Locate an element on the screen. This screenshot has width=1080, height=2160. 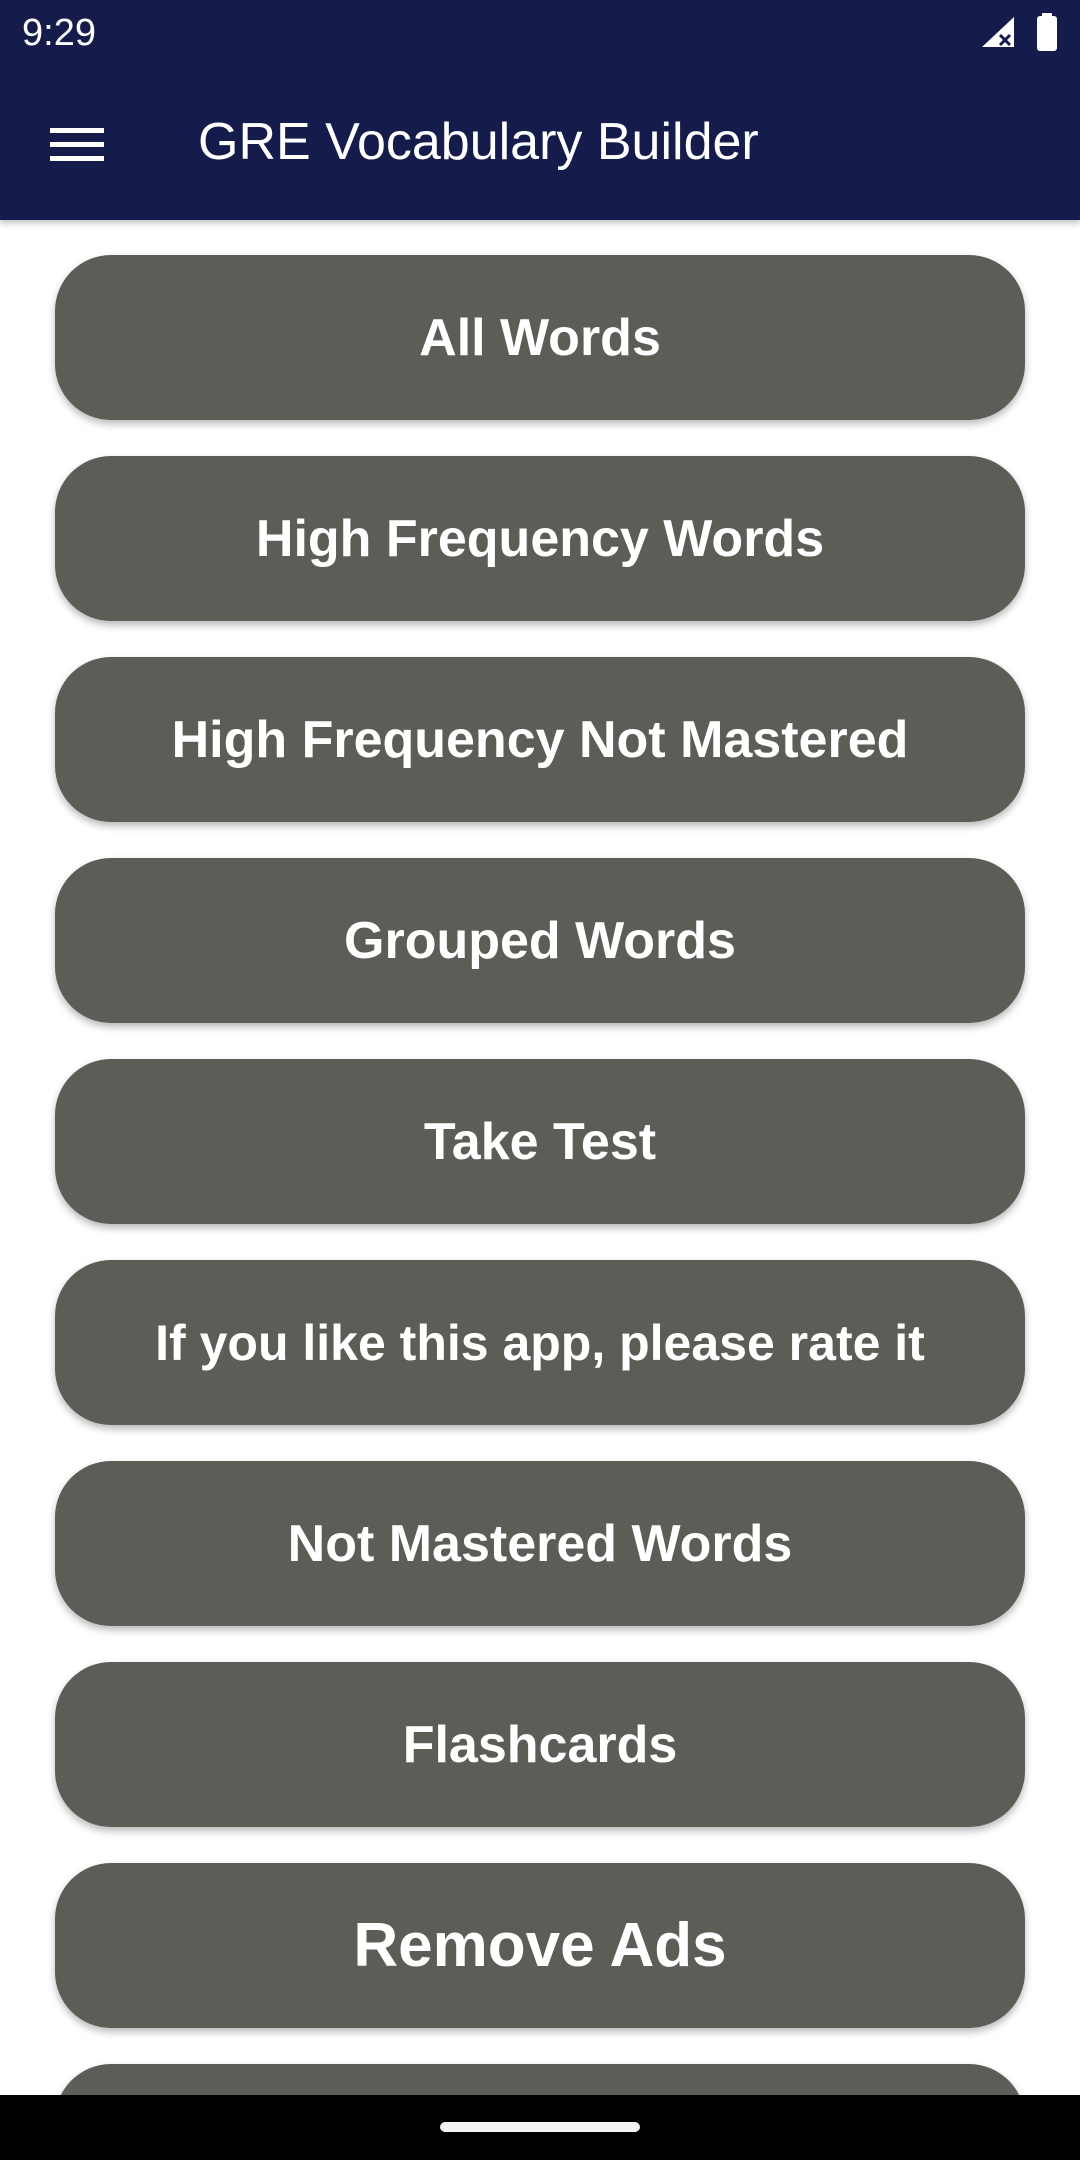
flashcards-button: Flashcards is located at coordinates (540, 1744).